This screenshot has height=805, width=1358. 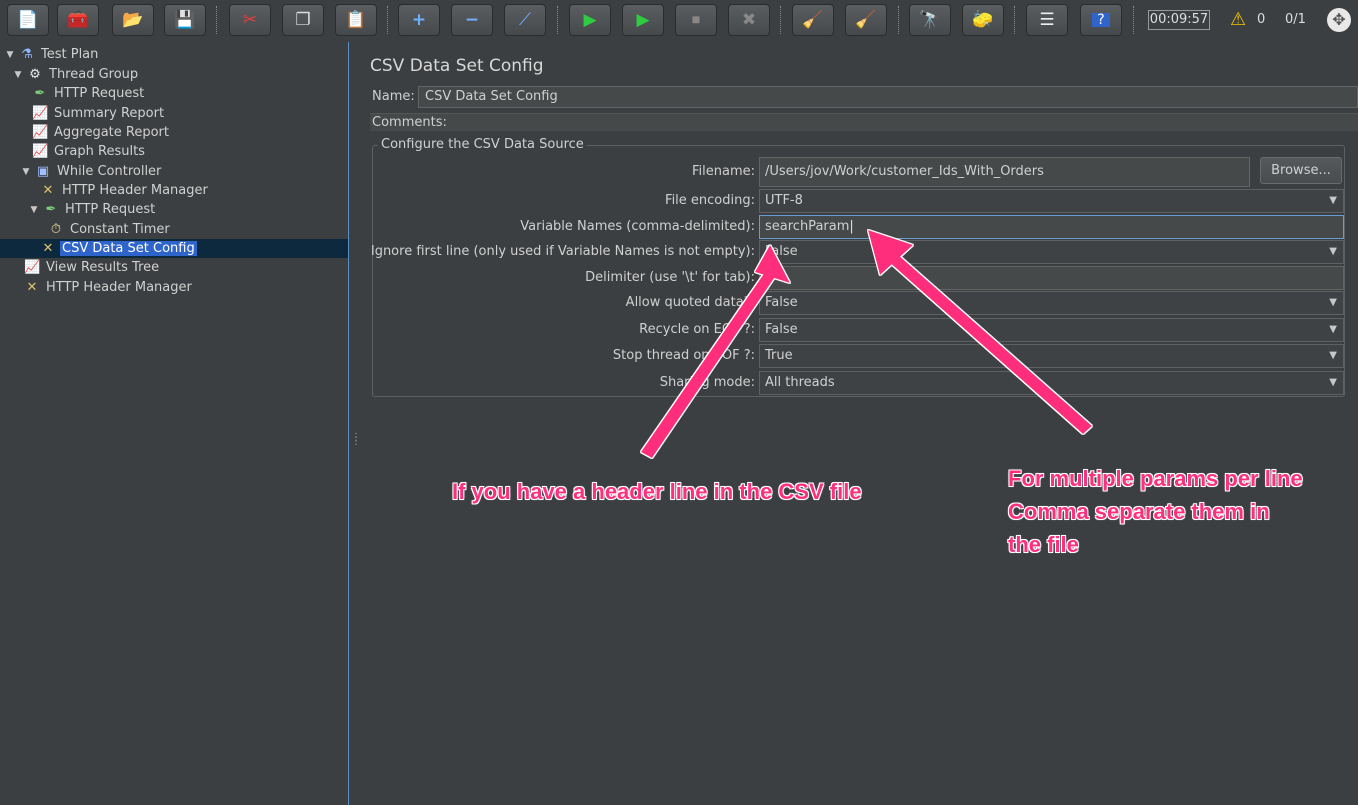 What do you see at coordinates (56, 229) in the screenshot?
I see `timer-icon: ⏱` at bounding box center [56, 229].